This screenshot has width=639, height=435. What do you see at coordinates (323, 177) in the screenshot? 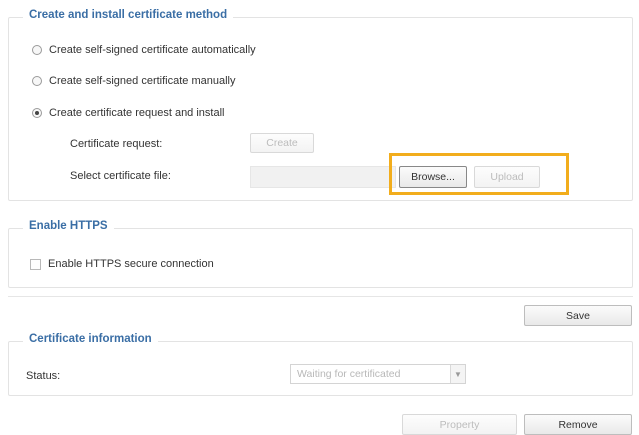
I see `certificate-file-input` at bounding box center [323, 177].